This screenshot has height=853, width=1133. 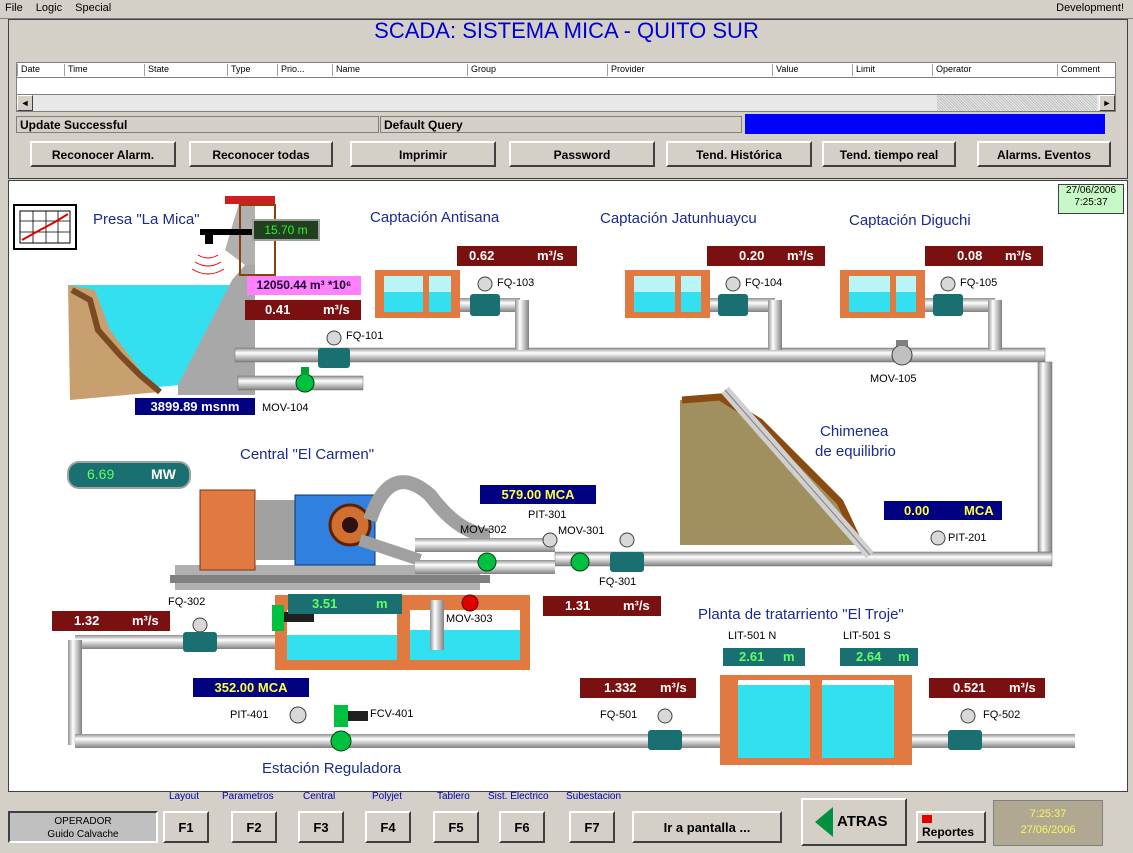 What do you see at coordinates (261, 154) in the screenshot?
I see `acknowledge-all-button: Reconocer todas` at bounding box center [261, 154].